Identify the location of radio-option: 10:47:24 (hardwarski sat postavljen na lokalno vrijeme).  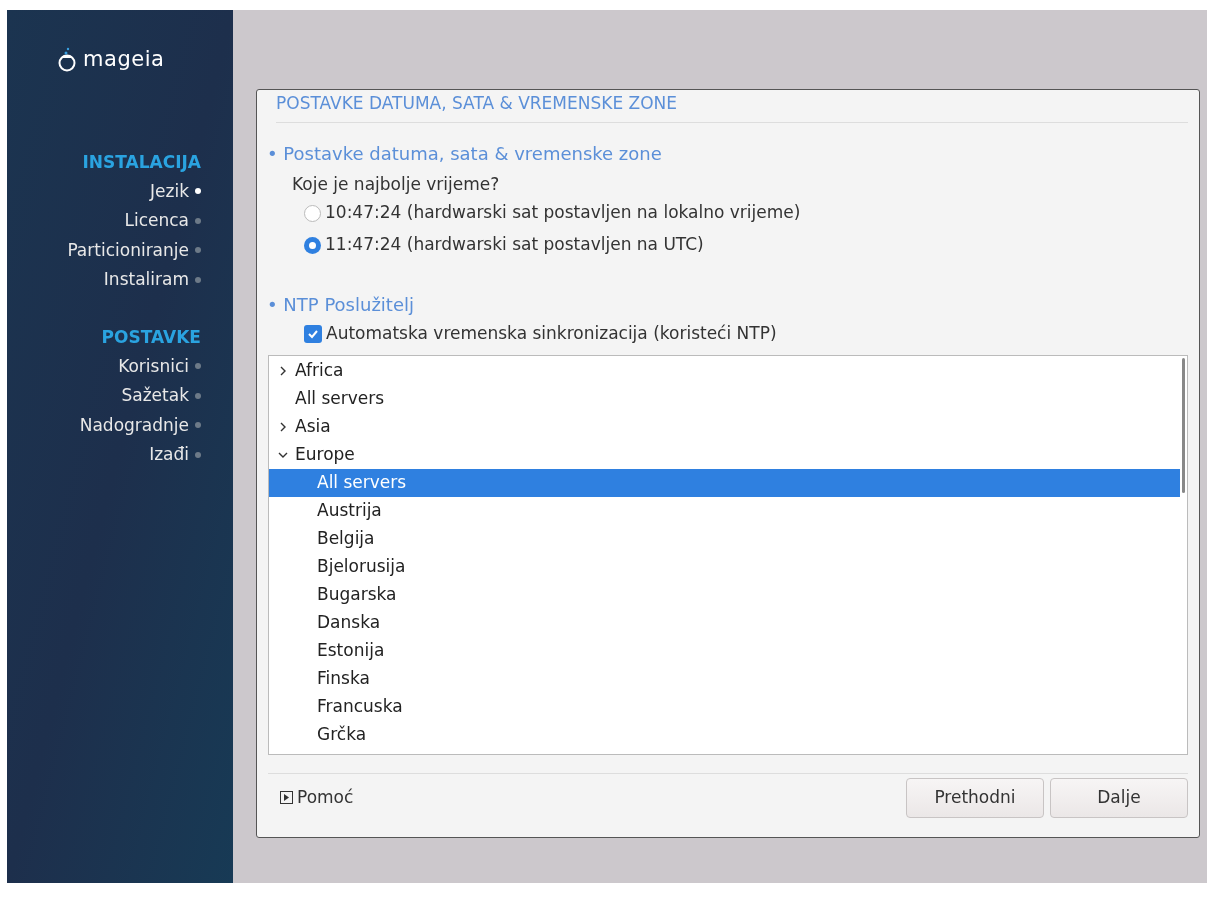
(746, 213).